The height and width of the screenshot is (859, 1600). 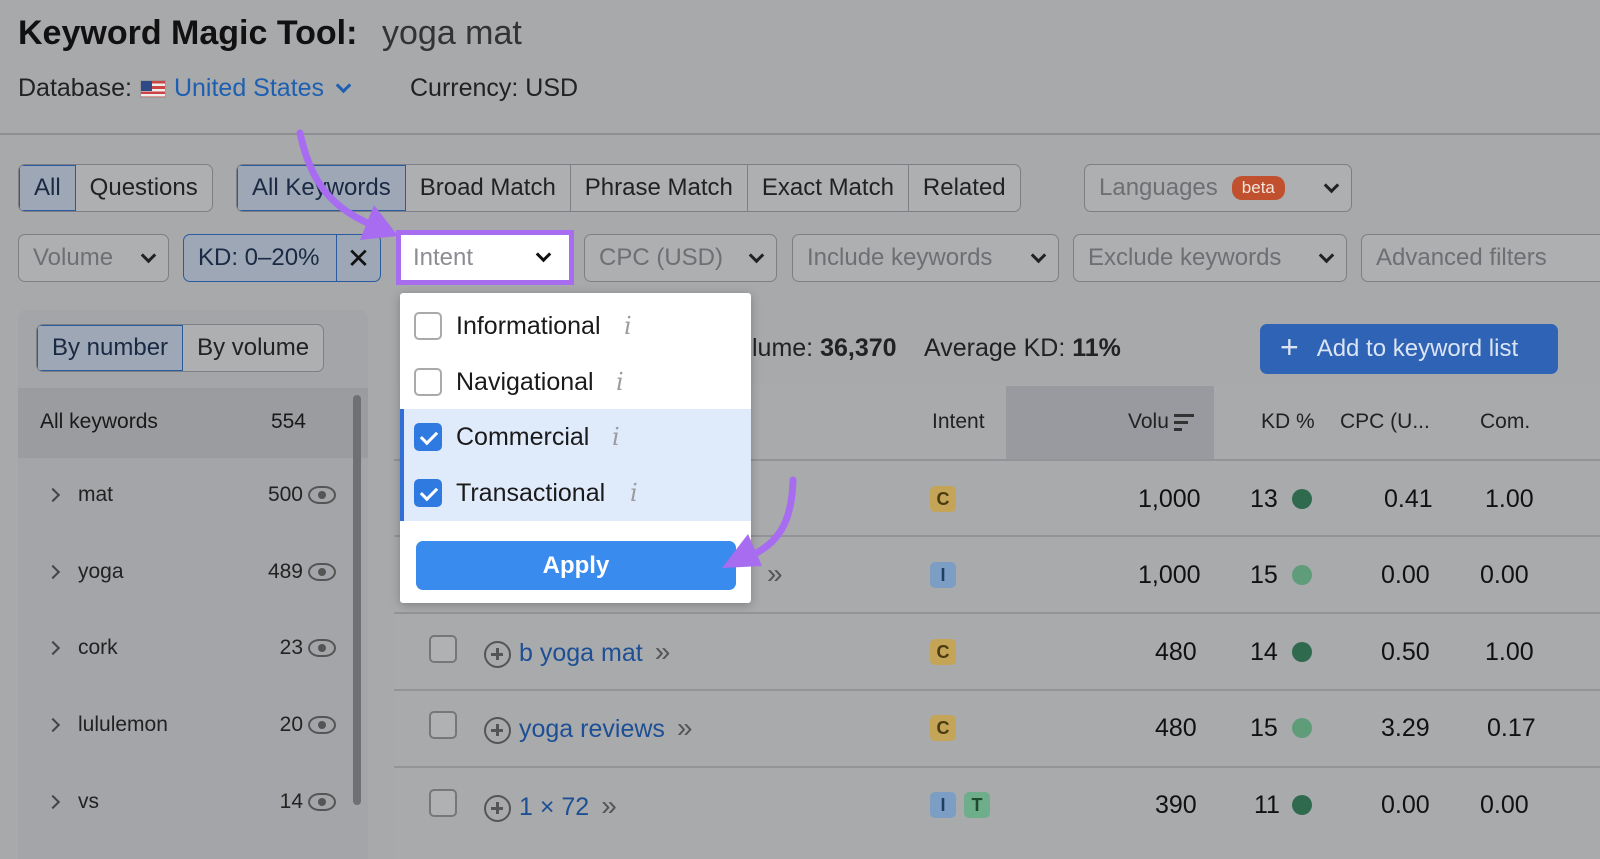 I want to click on database-selector: Database: United States, so click(x=185, y=88).